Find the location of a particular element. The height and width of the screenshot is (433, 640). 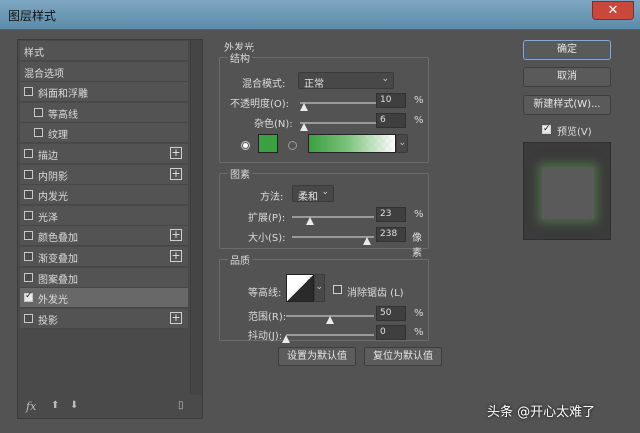

spread-slider-thumb is located at coordinates (310, 221).